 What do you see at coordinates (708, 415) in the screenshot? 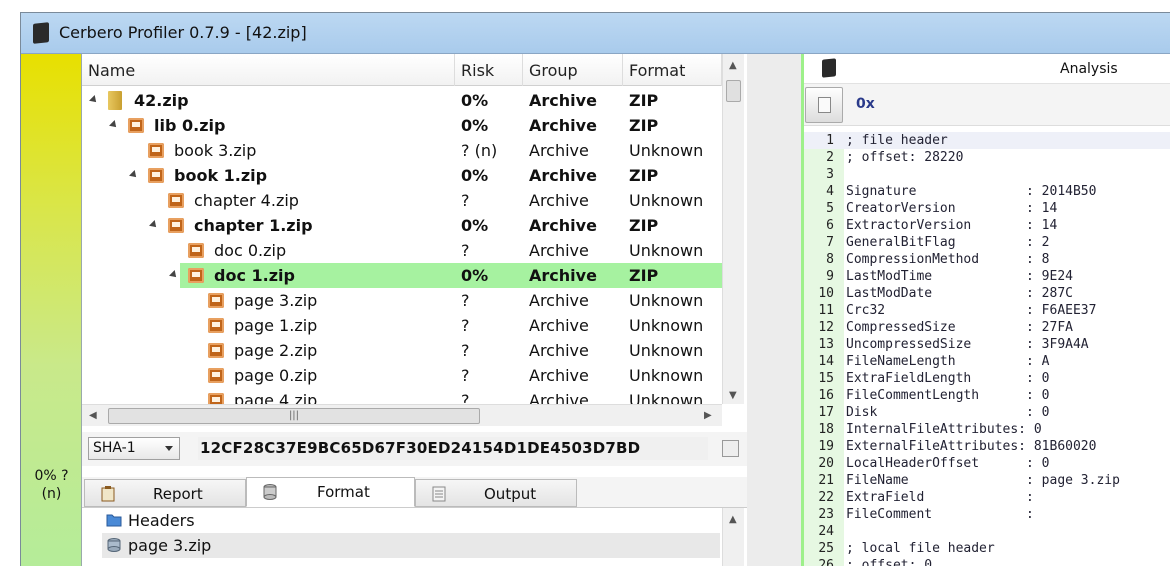
I see `scroll-right-arrow-icon: ▶` at bounding box center [708, 415].